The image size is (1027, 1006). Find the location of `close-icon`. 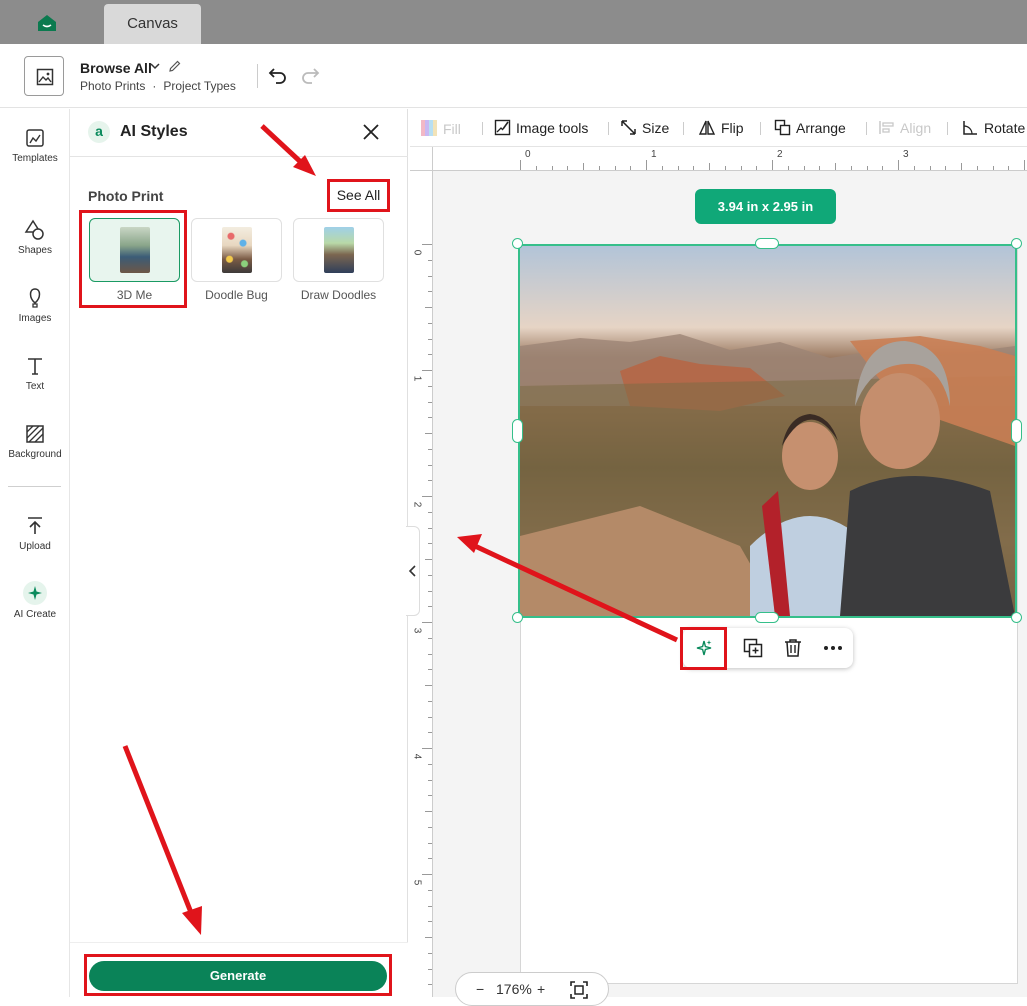

close-icon is located at coordinates (371, 132).